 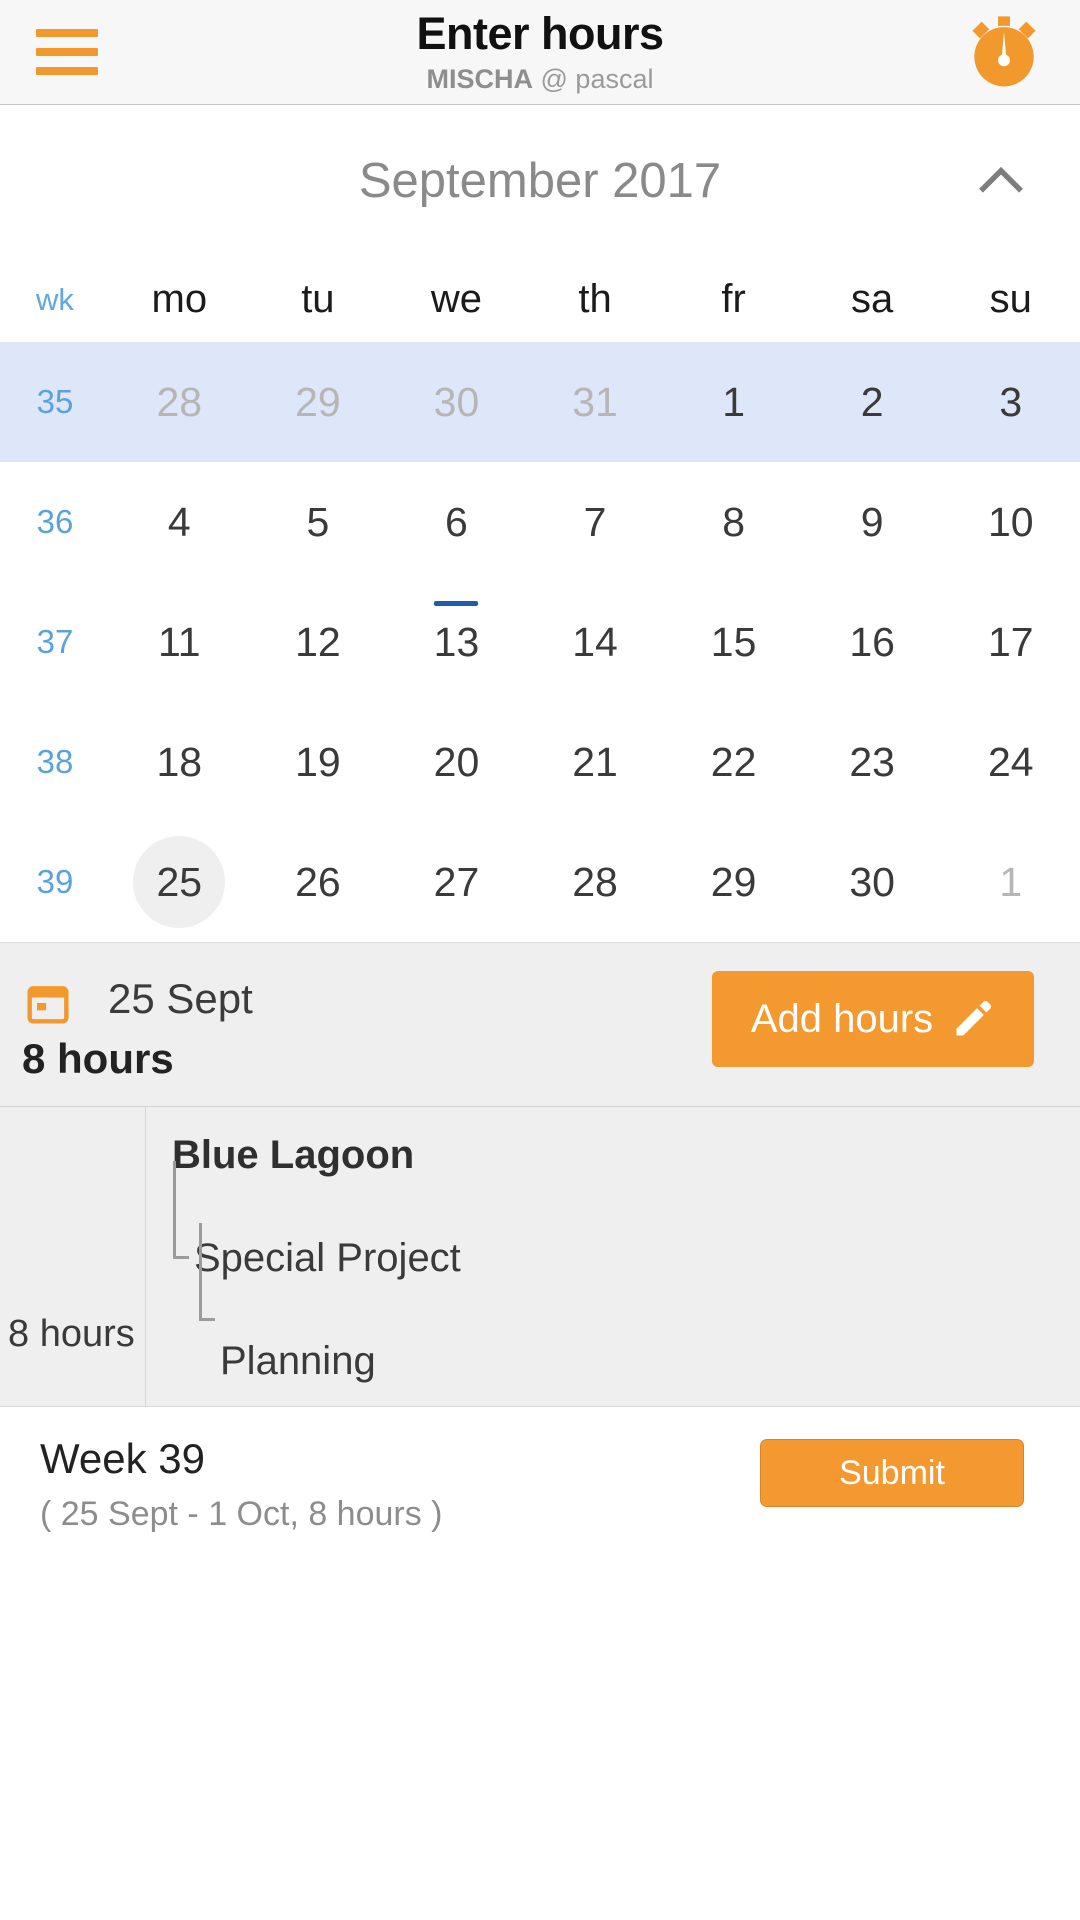 I want to click on week-range: ( 25 Sept - 1 Oct, 8 hours ), so click(x=241, y=1514).